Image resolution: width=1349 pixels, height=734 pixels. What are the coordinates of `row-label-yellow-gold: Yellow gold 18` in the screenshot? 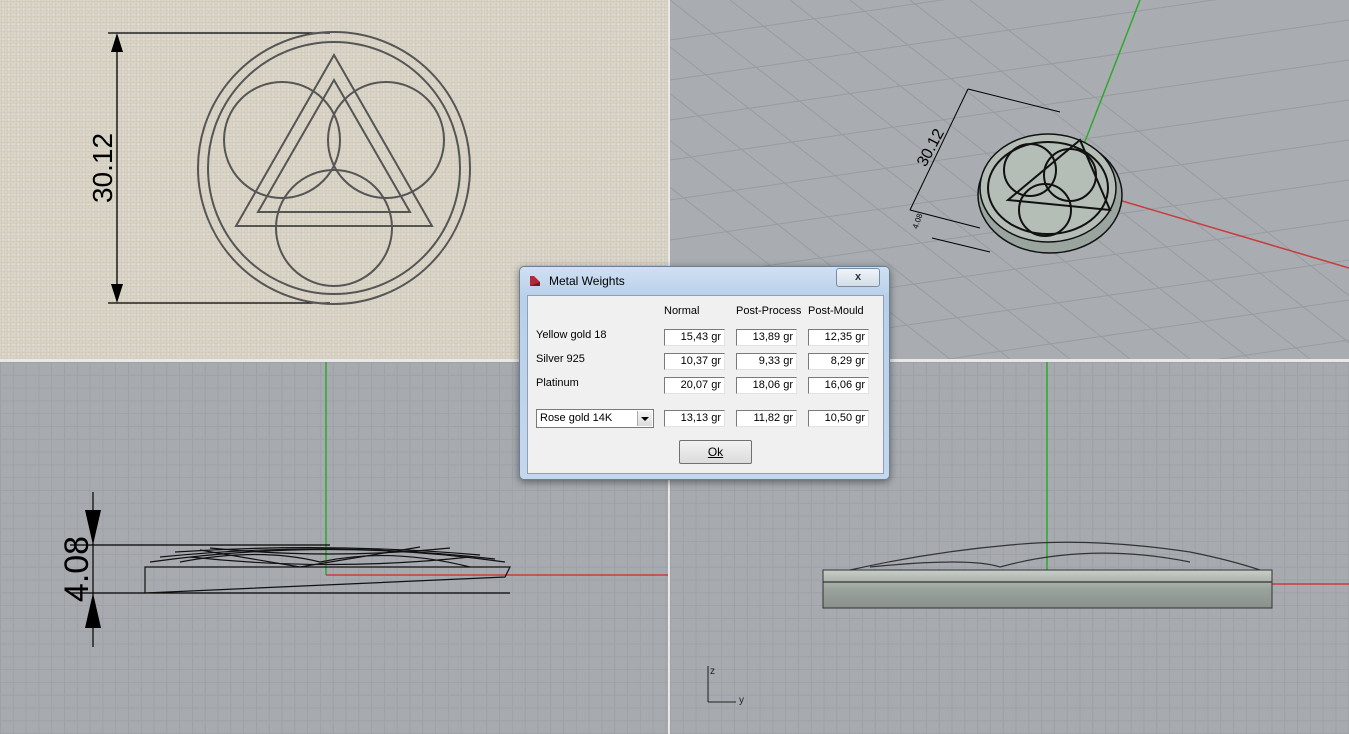 It's located at (571, 335).